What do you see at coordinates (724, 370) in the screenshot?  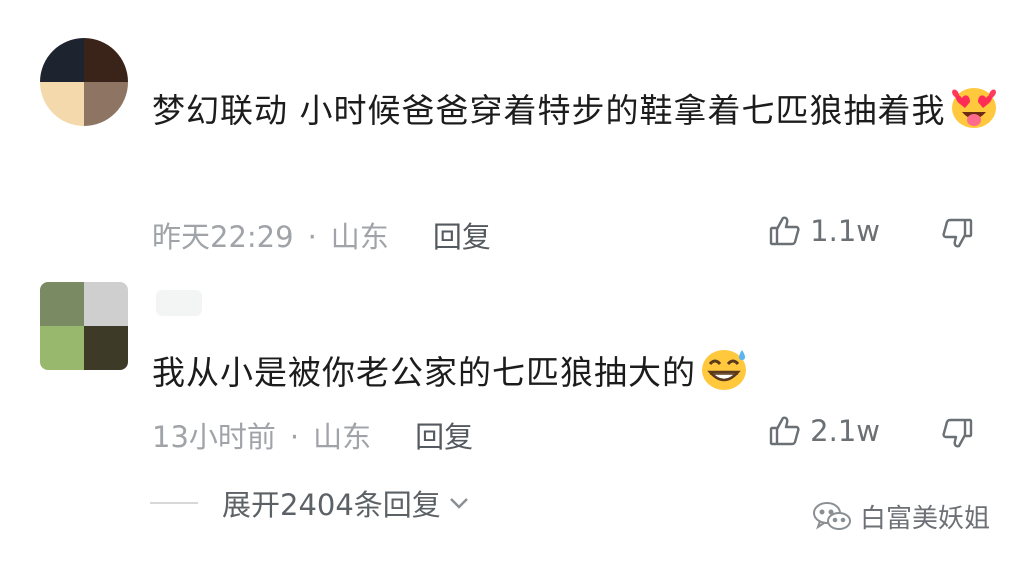 I see `grinning-sweat-emoji` at bounding box center [724, 370].